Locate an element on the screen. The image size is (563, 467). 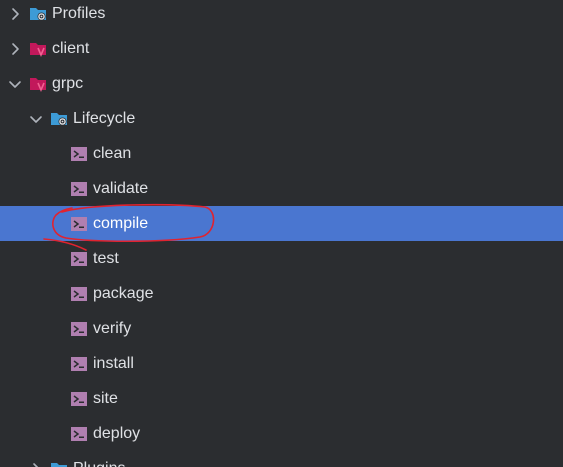
tree-item-client: client is located at coordinates (281, 48).